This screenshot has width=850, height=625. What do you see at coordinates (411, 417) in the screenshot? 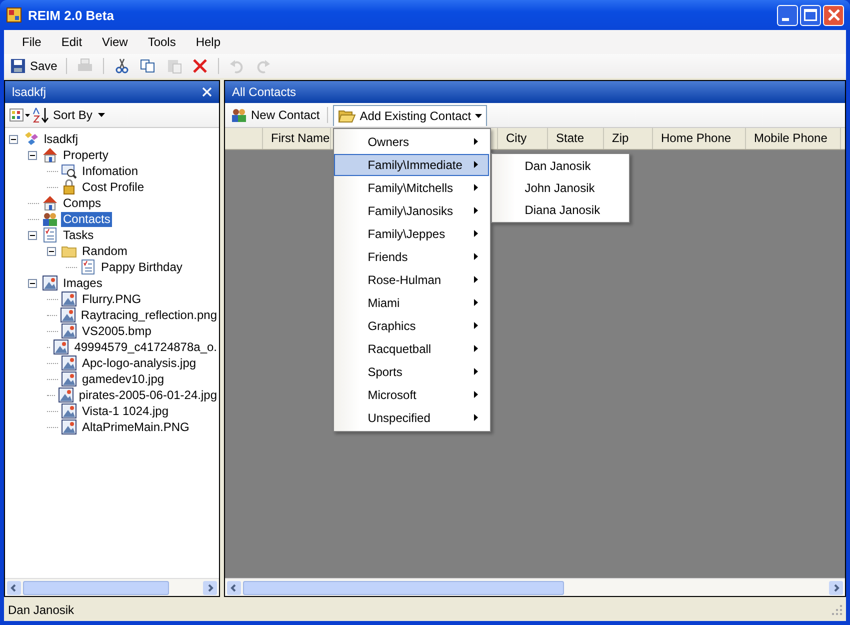
I see `menu-item: Unspecified` at bounding box center [411, 417].